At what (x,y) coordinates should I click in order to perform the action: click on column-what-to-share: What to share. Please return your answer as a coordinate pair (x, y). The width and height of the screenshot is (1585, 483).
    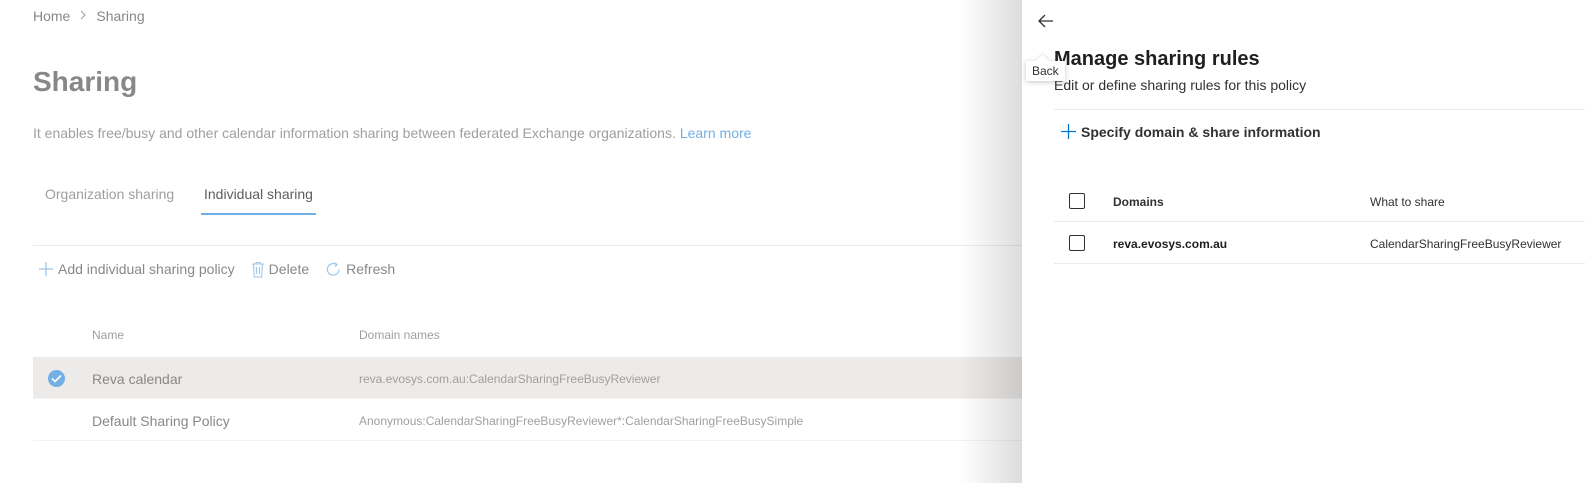
    Looking at the image, I should click on (1407, 202).